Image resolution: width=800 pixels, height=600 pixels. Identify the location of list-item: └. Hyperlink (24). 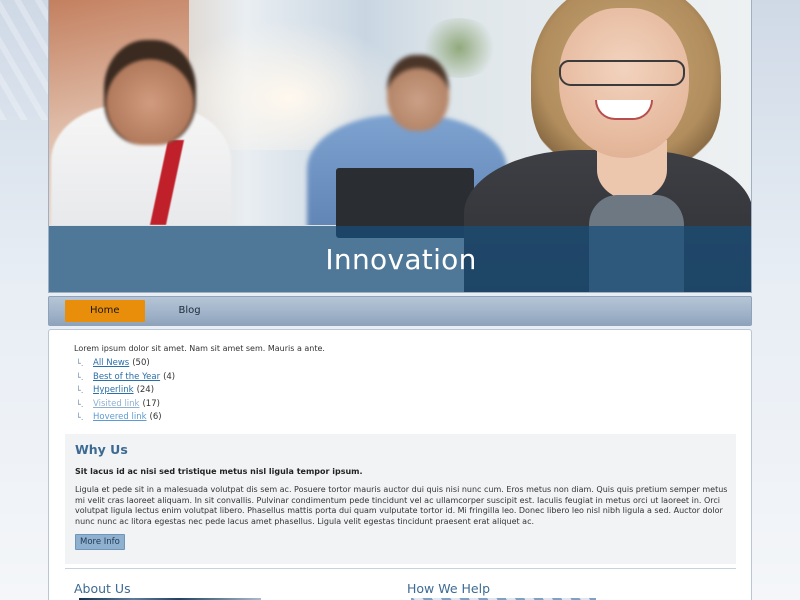
(405, 391).